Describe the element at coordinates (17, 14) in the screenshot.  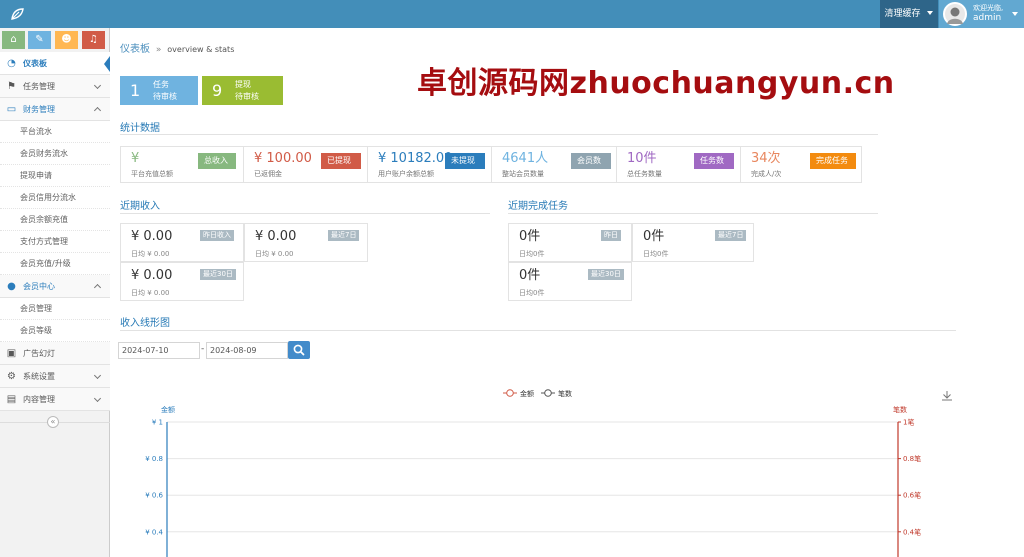
I see `leaf-logo-icon` at that location.